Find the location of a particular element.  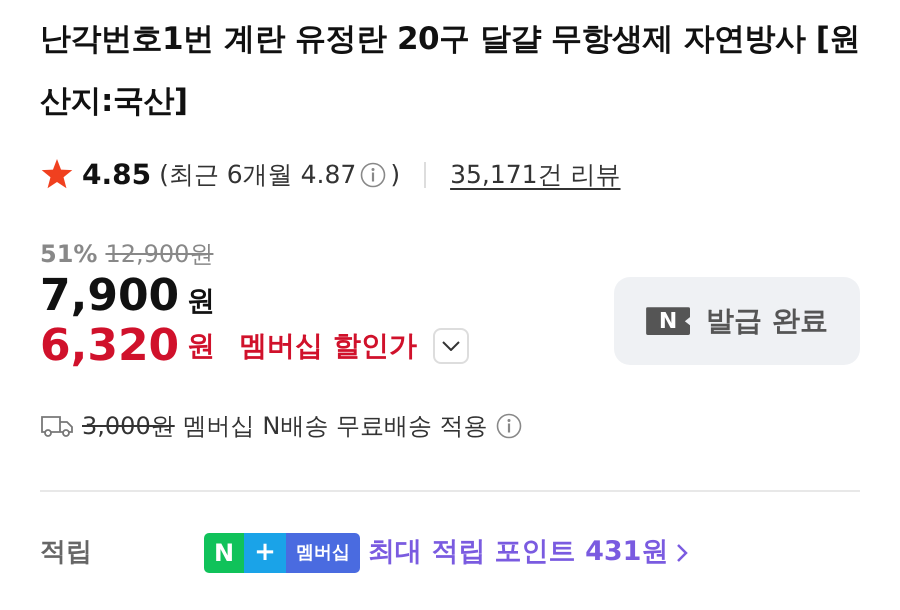

star-icon is located at coordinates (57, 175).